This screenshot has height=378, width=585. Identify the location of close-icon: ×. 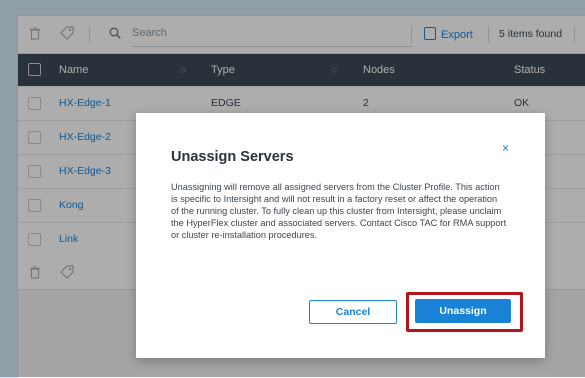
(505, 148).